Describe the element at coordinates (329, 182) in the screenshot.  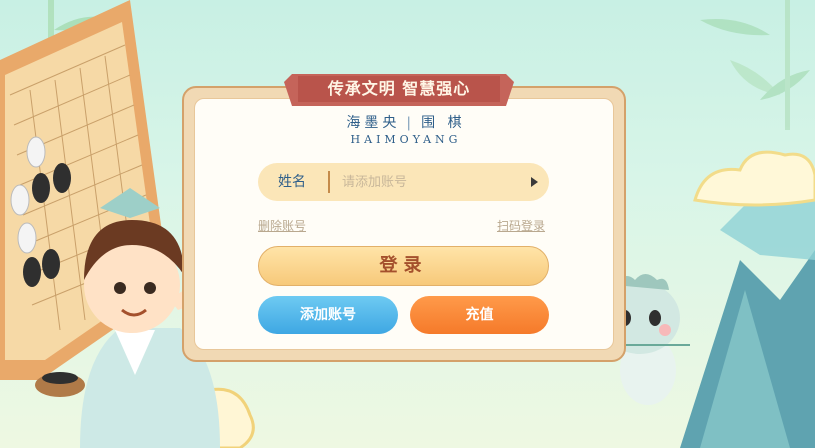
I see `field-divider` at that location.